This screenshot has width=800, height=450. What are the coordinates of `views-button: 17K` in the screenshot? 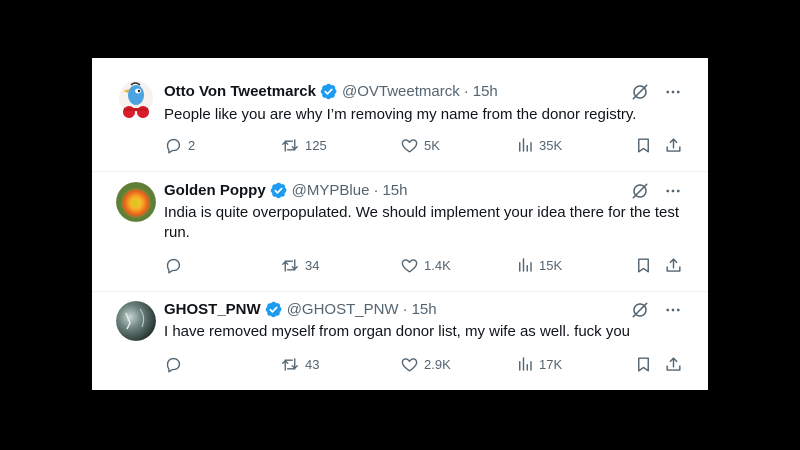 It's located at (539, 364).